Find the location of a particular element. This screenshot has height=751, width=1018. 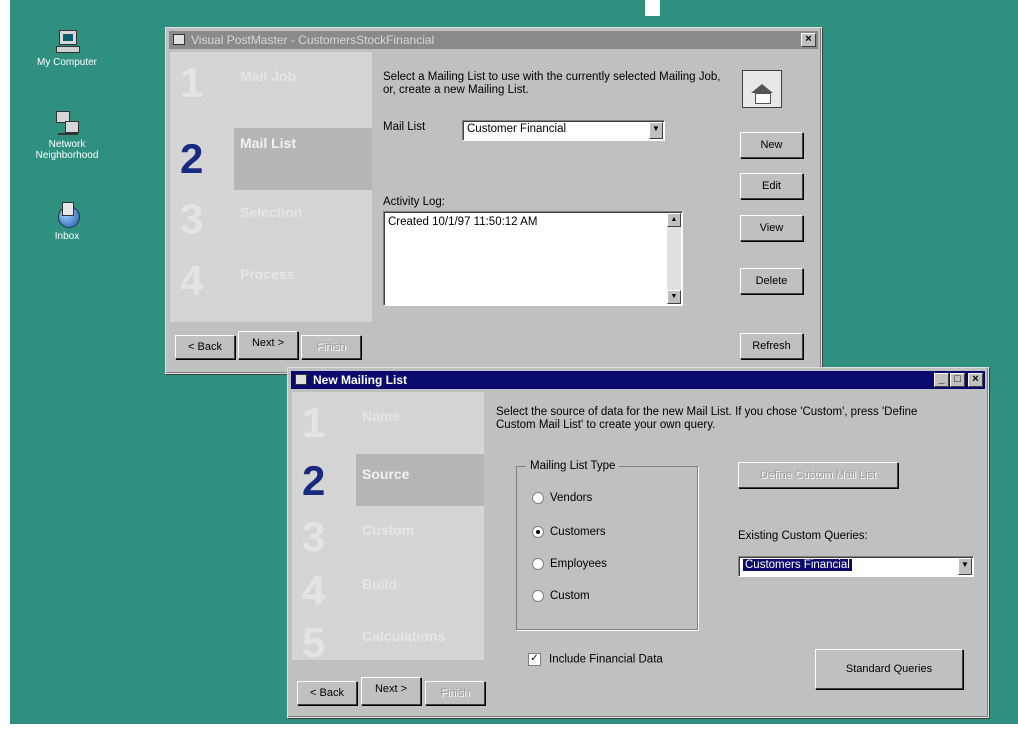

activity-log-label: Activity Log: is located at coordinates (414, 202).